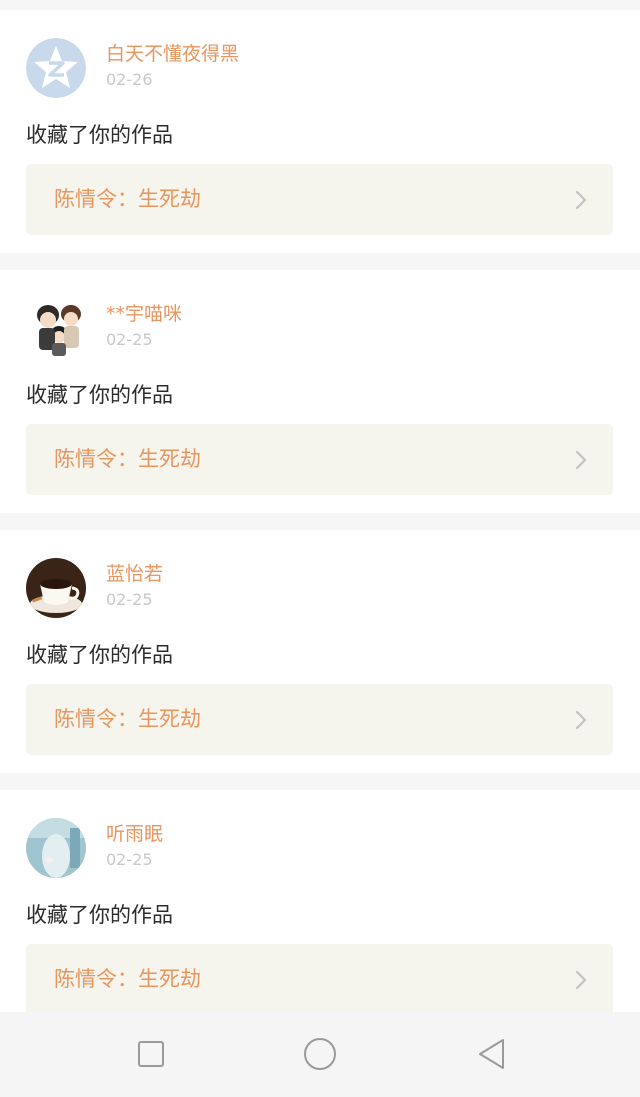  I want to click on home-button, so click(320, 1054).